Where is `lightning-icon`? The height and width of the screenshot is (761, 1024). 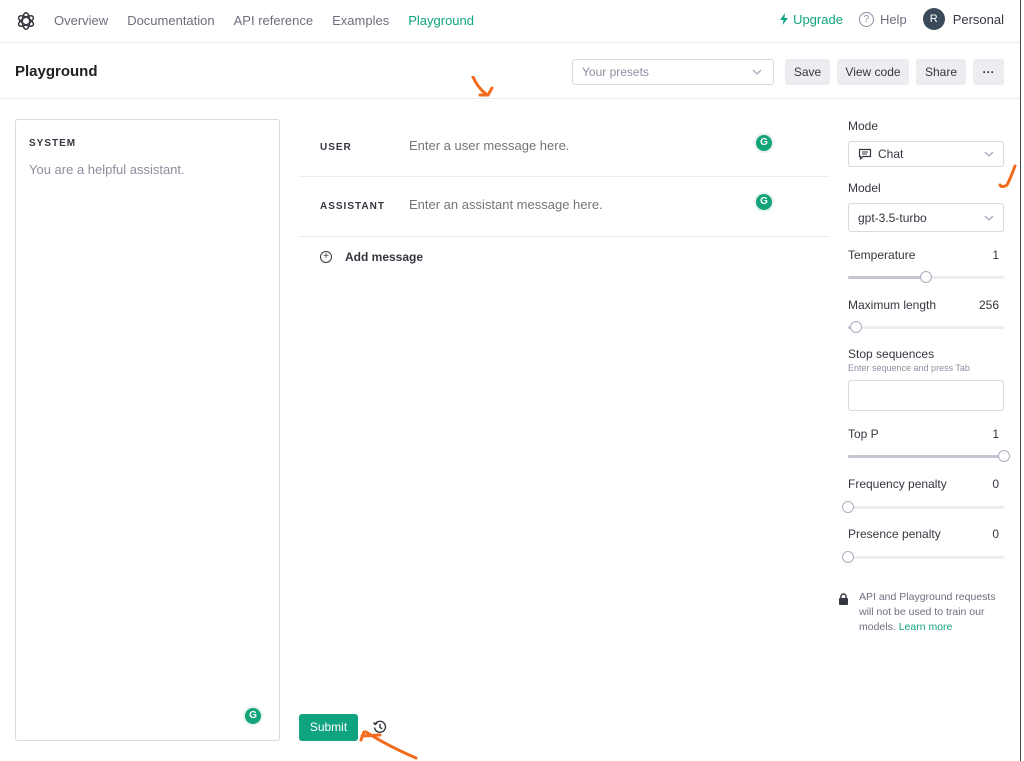 lightning-icon is located at coordinates (784, 19).